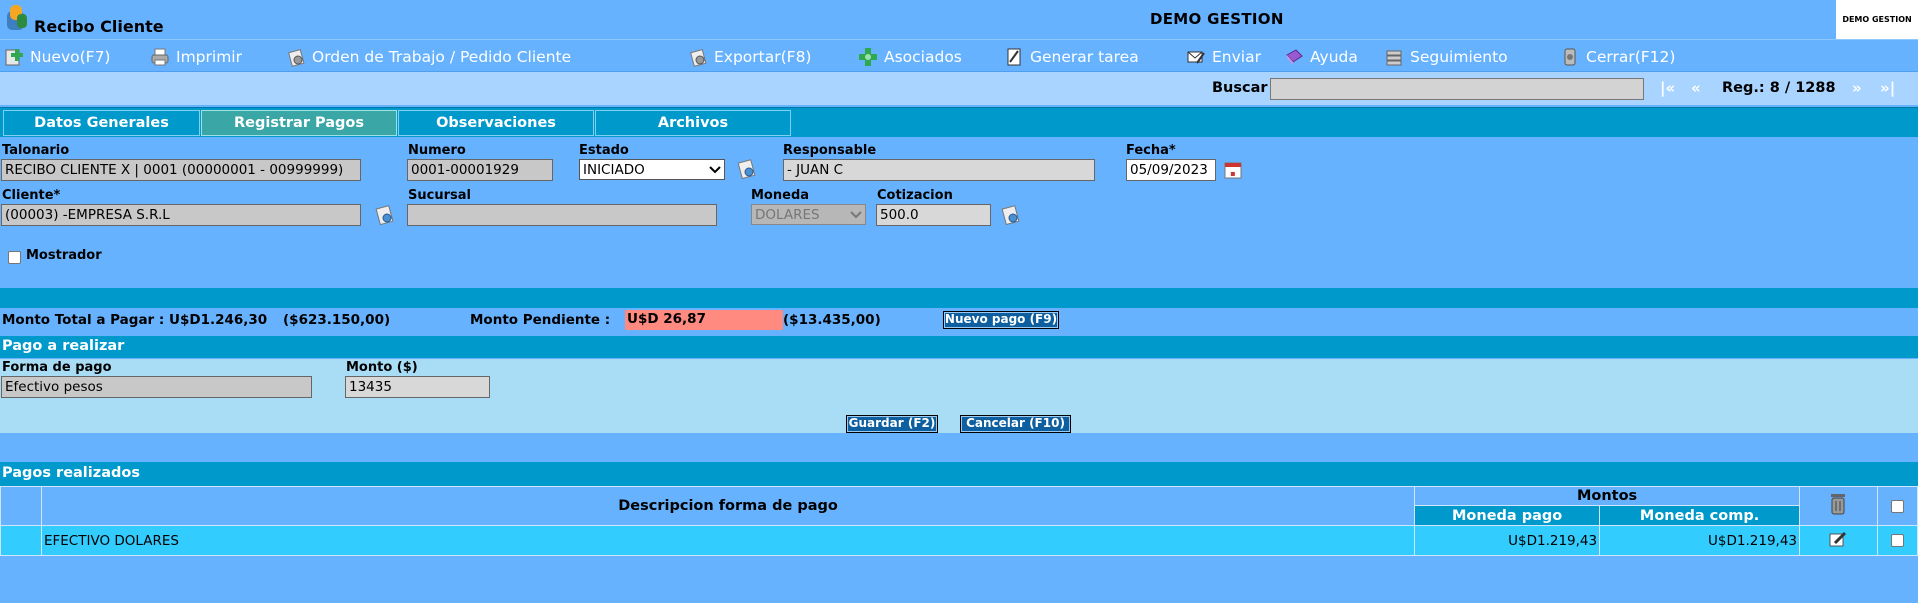 The width and height of the screenshot is (1918, 603). Describe the element at coordinates (939, 170) in the screenshot. I see `responsable-field: - JUAN C` at that location.